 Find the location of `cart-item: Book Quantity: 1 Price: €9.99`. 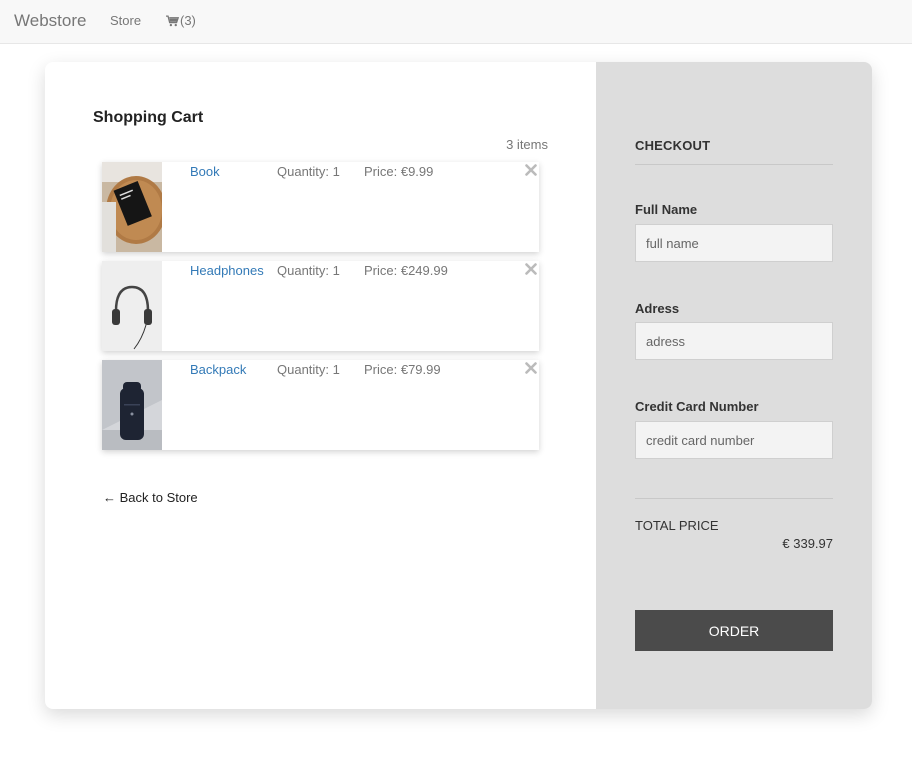

cart-item: Book Quantity: 1 Price: €9.99 is located at coordinates (320, 207).